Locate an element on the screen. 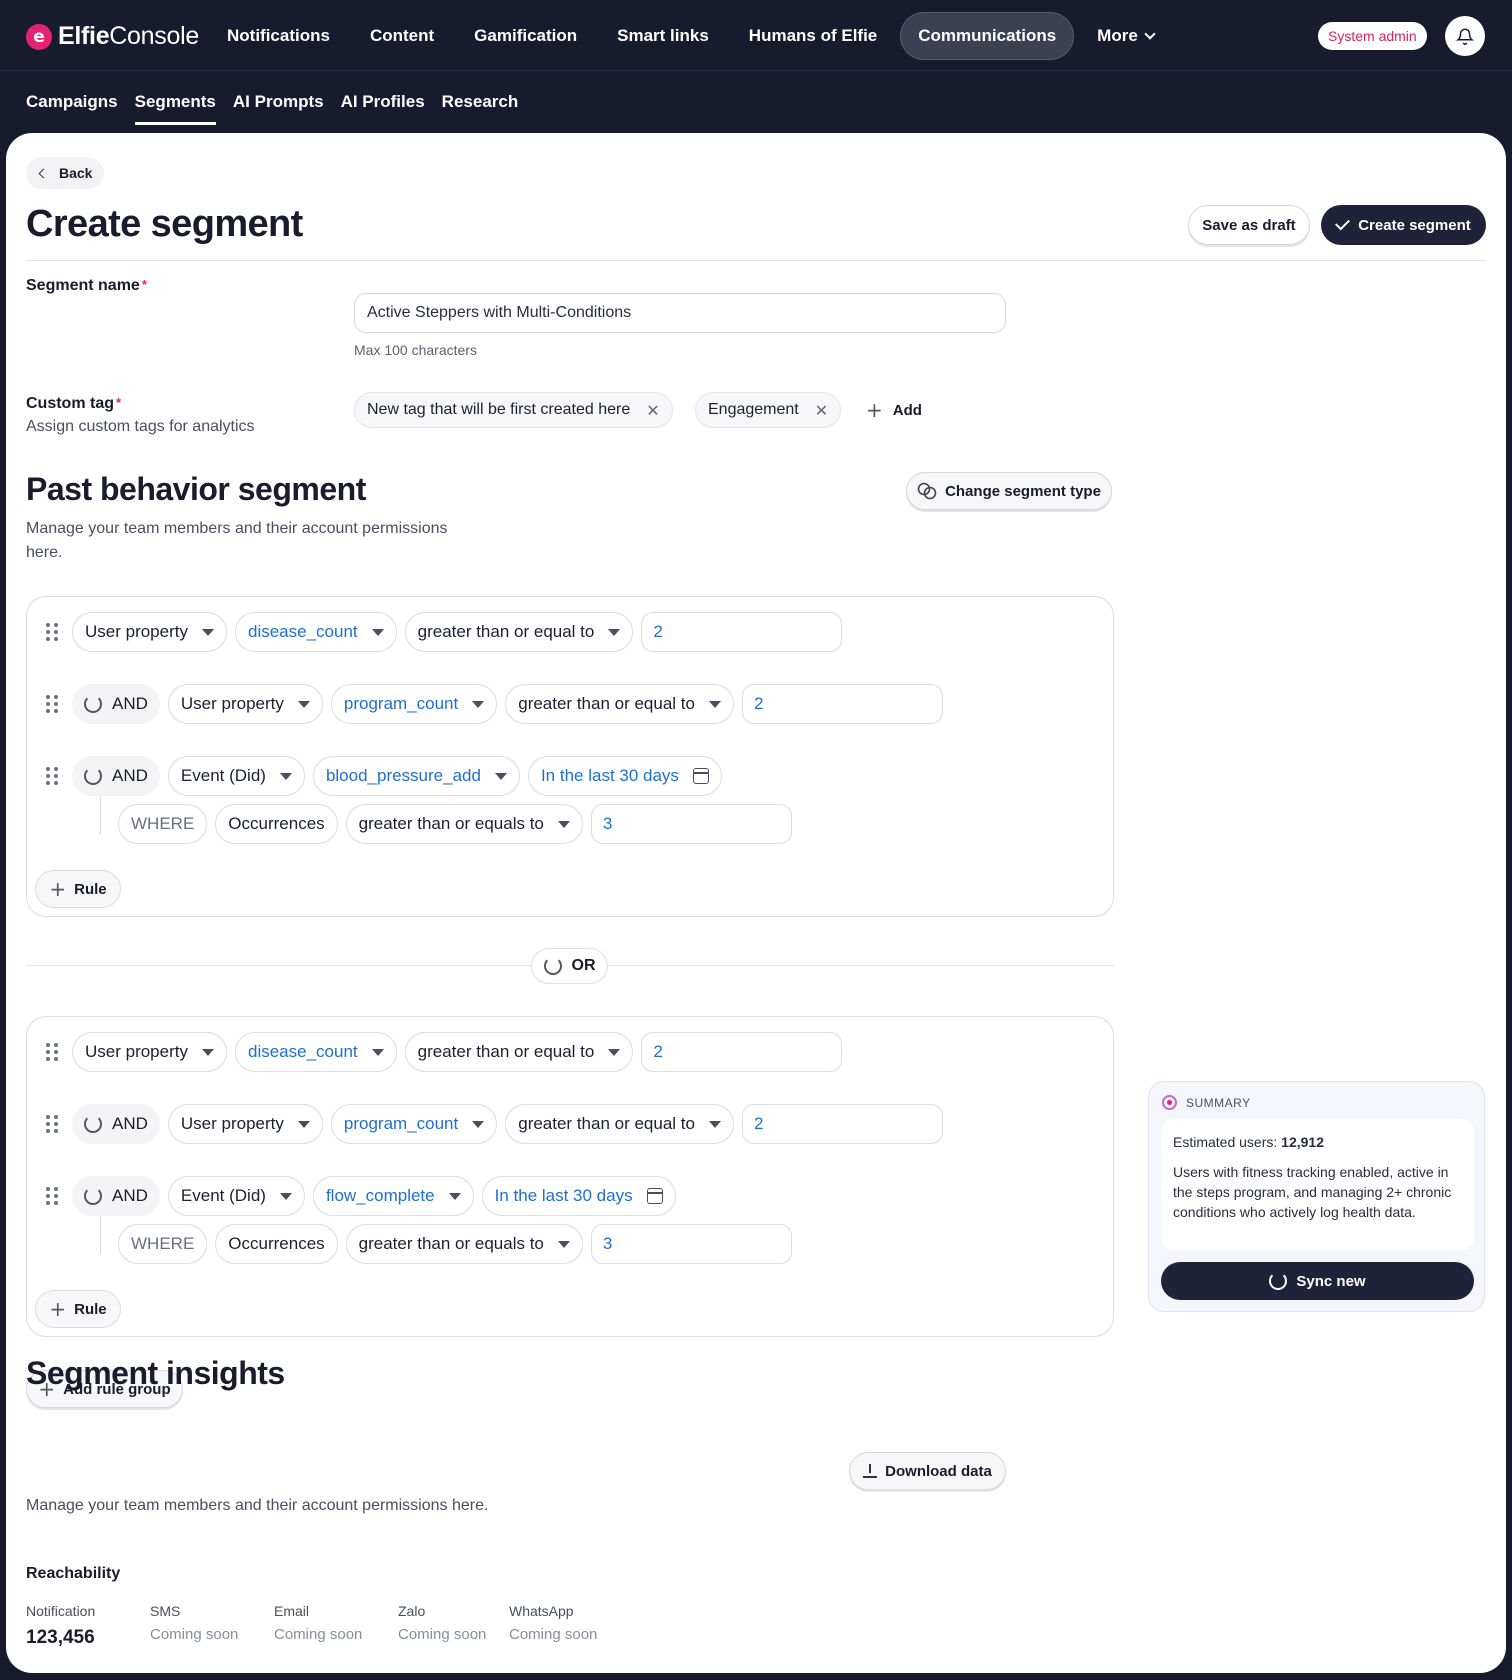  tab-ai-prompts: AI Prompts is located at coordinates (278, 108).